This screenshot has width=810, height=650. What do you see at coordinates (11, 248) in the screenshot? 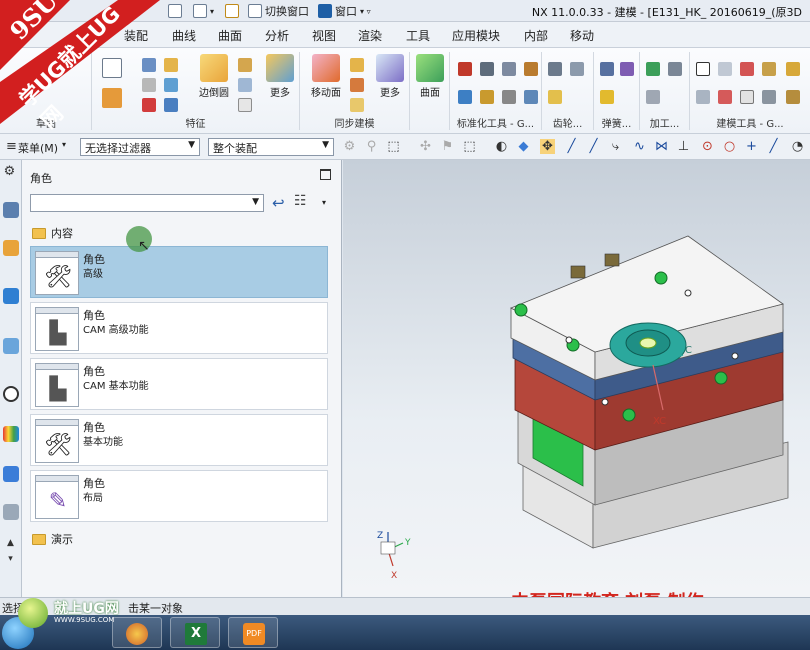
I see `constraint-navigator-icon` at bounding box center [11, 248].